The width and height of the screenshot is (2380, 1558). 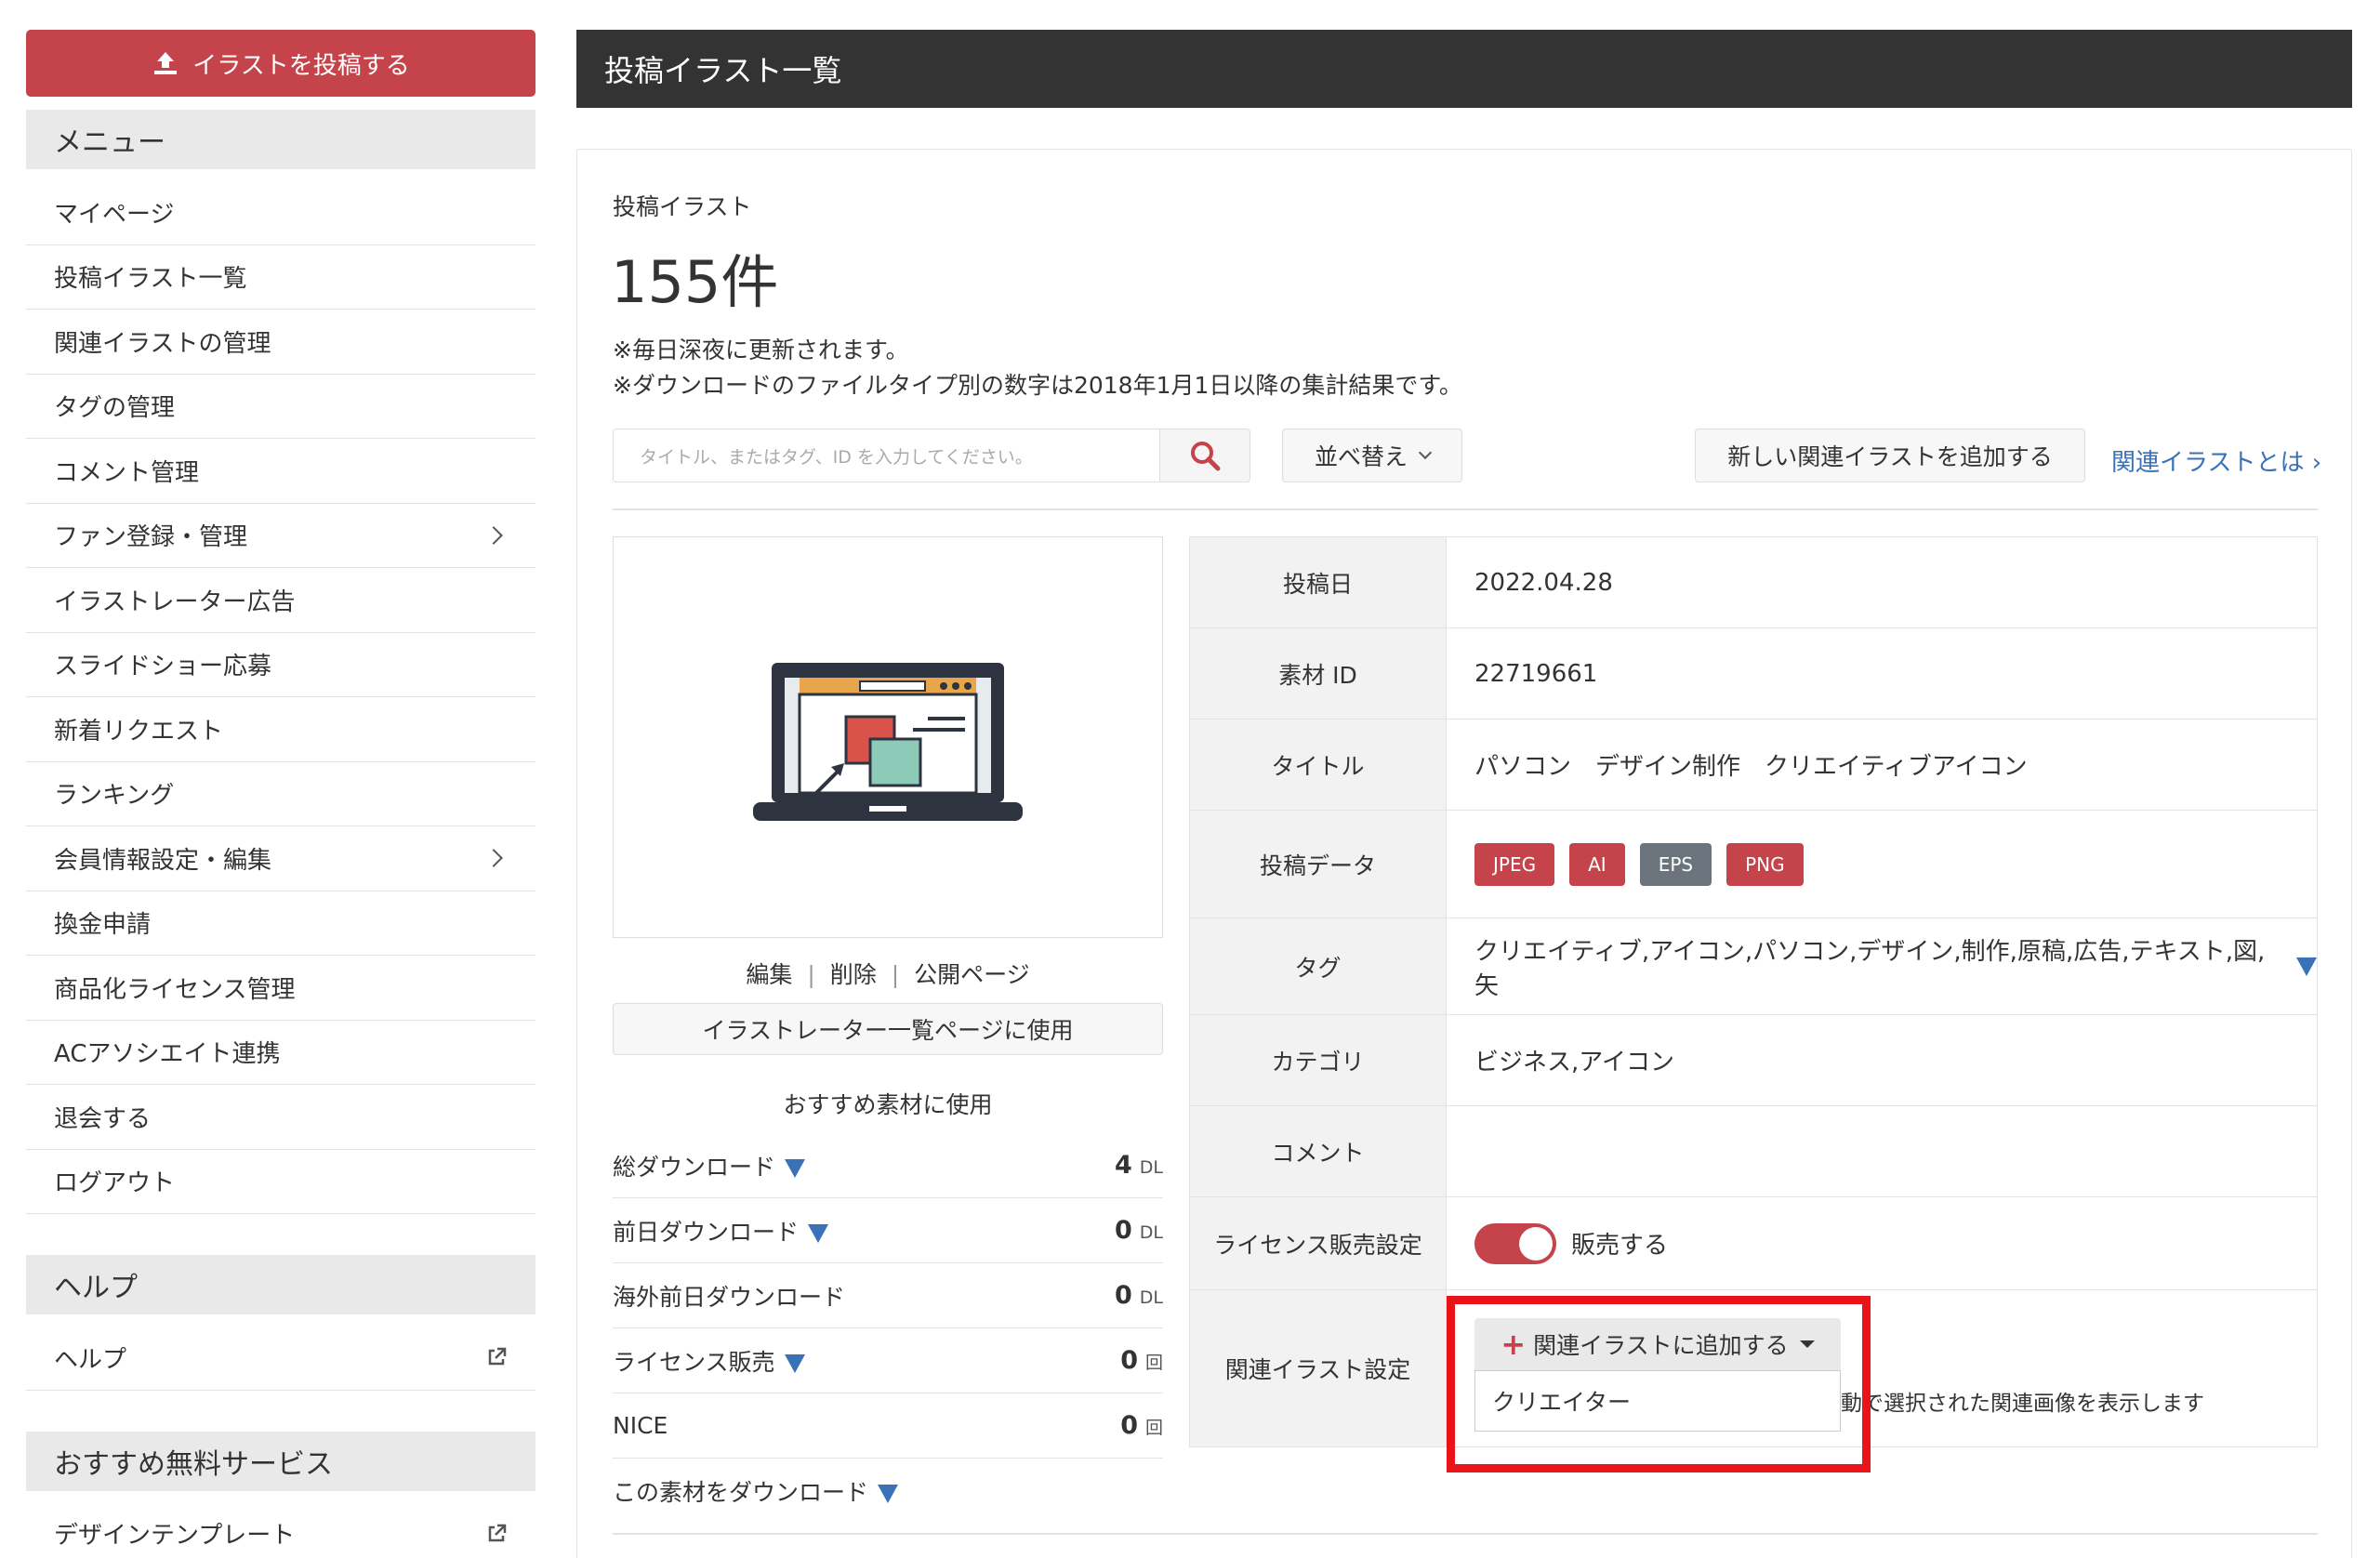 I want to click on sidebar-item-label: 関連イラストの管理, so click(x=162, y=343).